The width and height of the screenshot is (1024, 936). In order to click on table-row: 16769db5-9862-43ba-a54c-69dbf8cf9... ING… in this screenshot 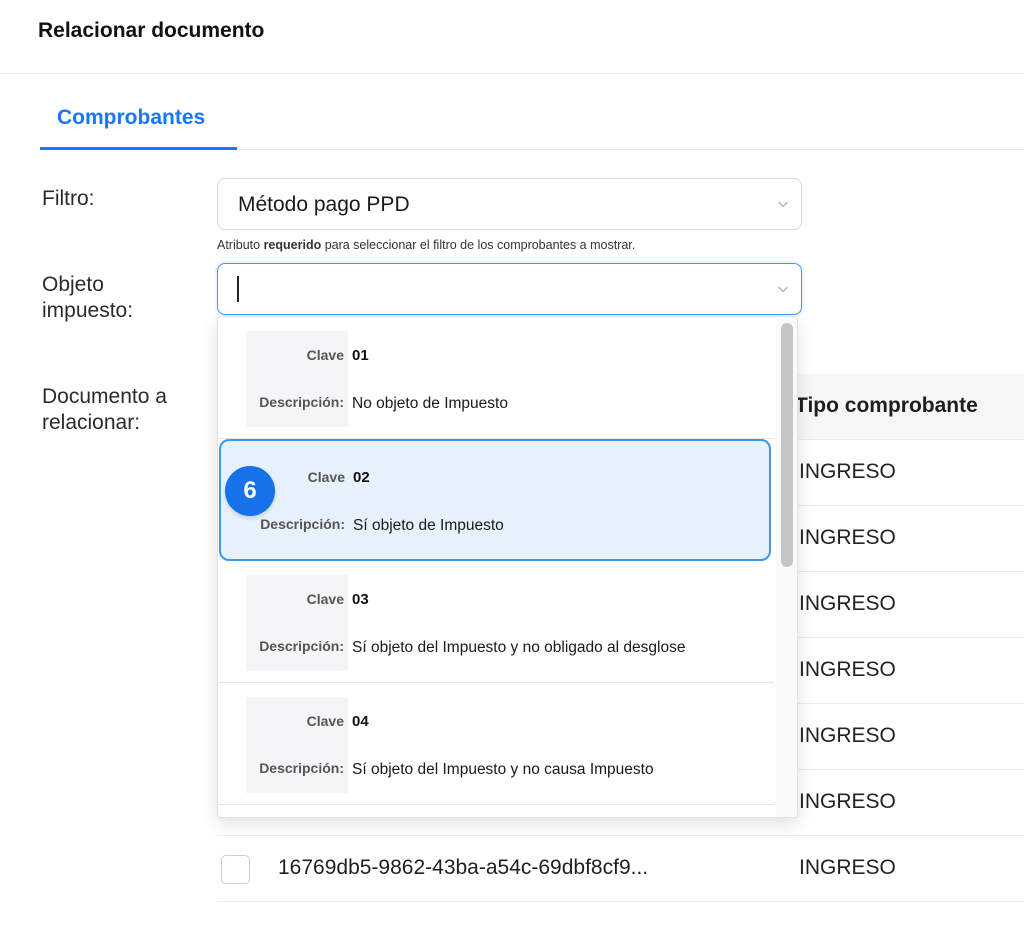, I will do `click(620, 869)`.